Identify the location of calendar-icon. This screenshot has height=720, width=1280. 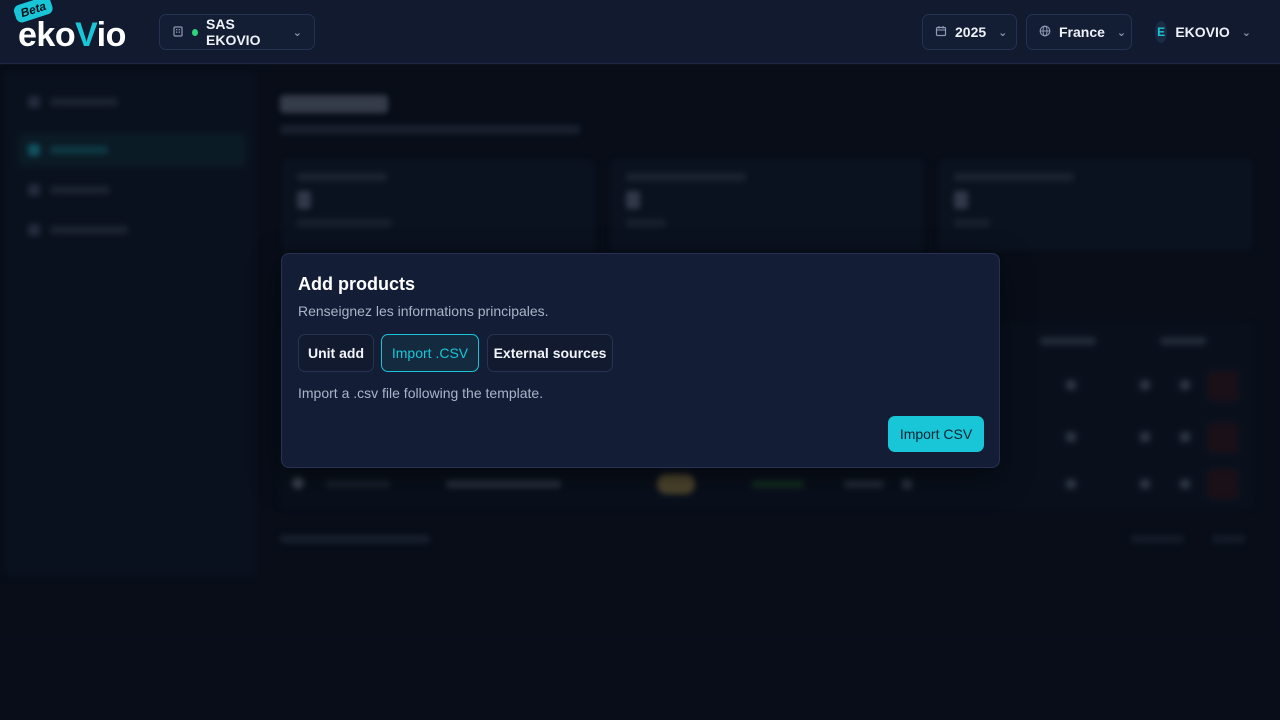
(941, 32).